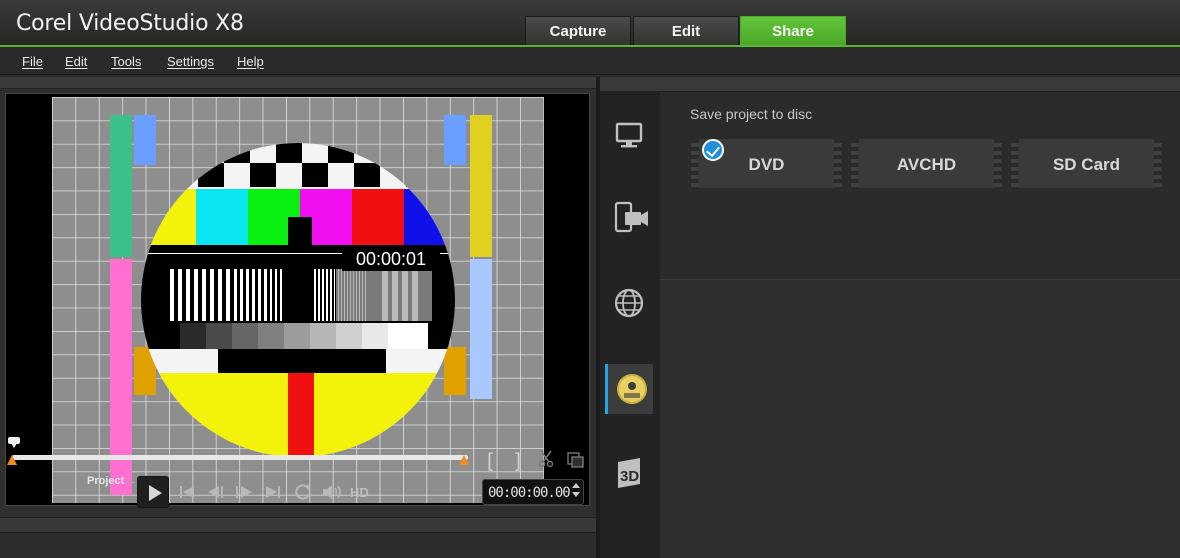 The height and width of the screenshot is (558, 1180). What do you see at coordinates (686, 31) in the screenshot?
I see `tab-edit: Edit` at bounding box center [686, 31].